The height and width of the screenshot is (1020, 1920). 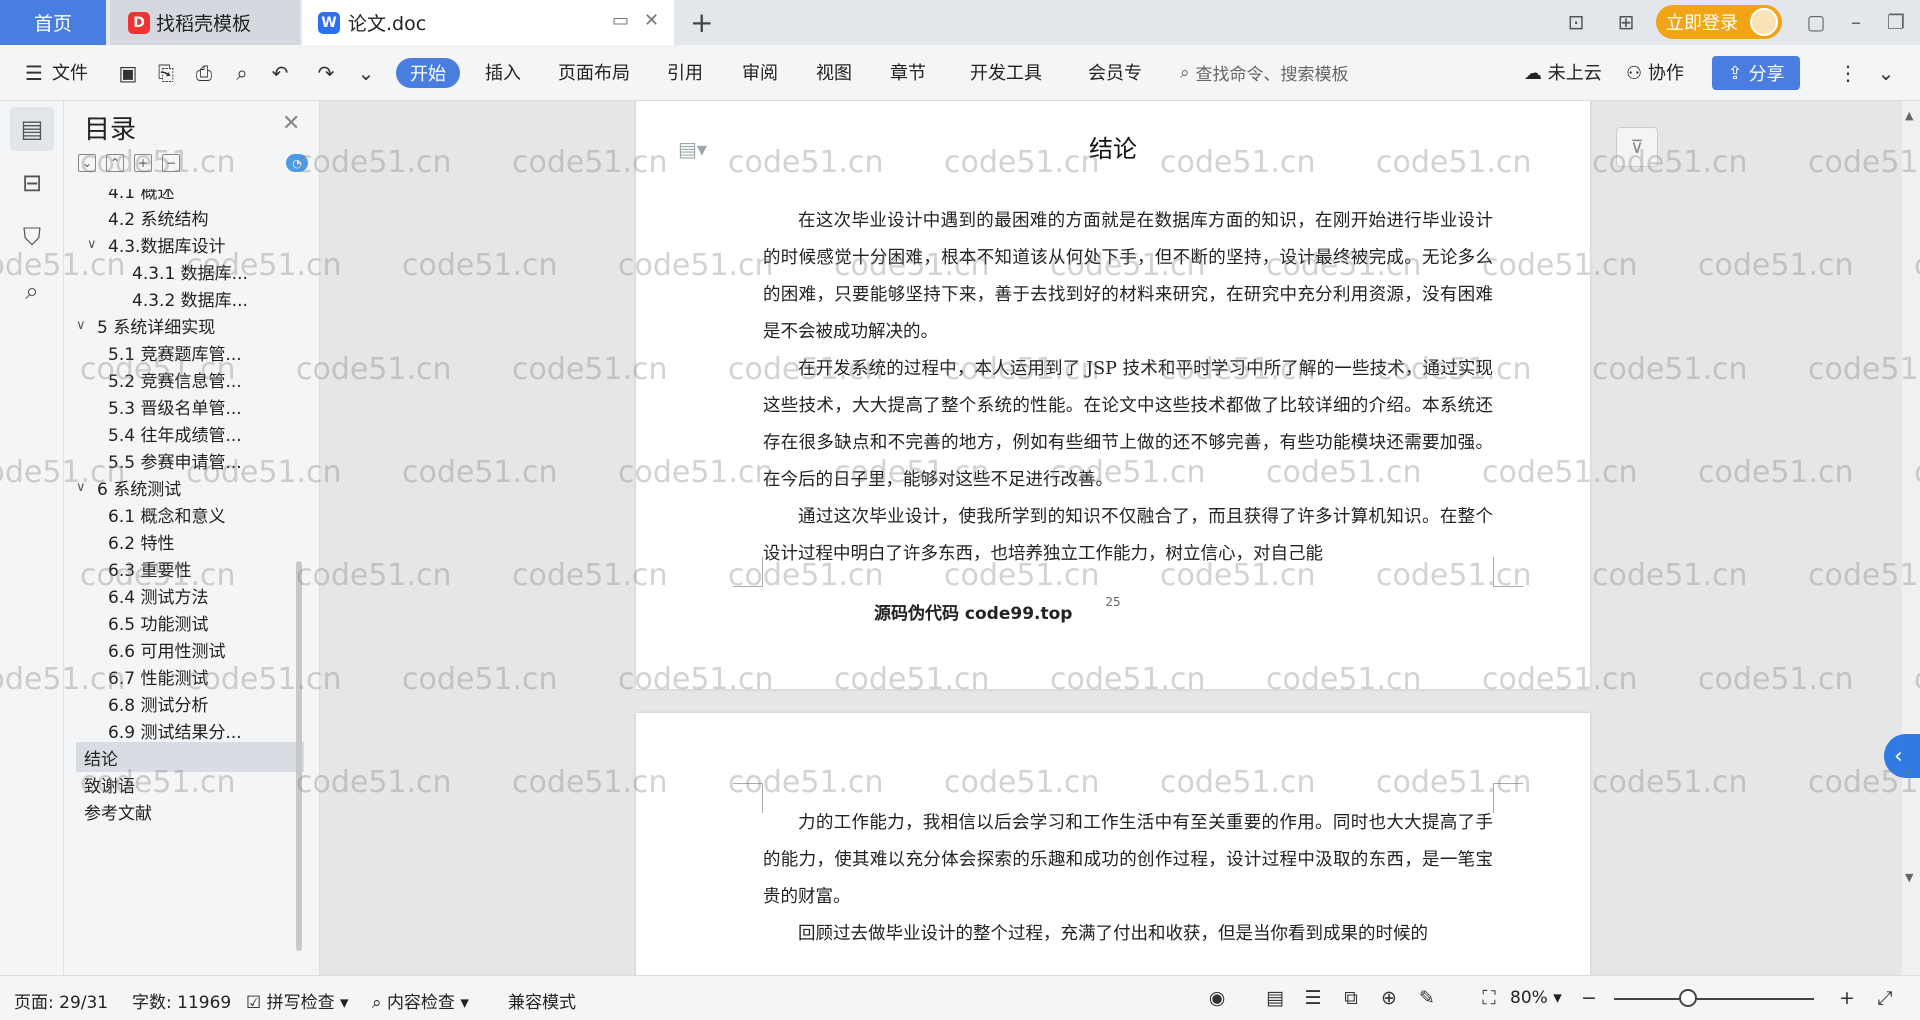 I want to click on read-view-icon: ⧉, so click(x=1351, y=998).